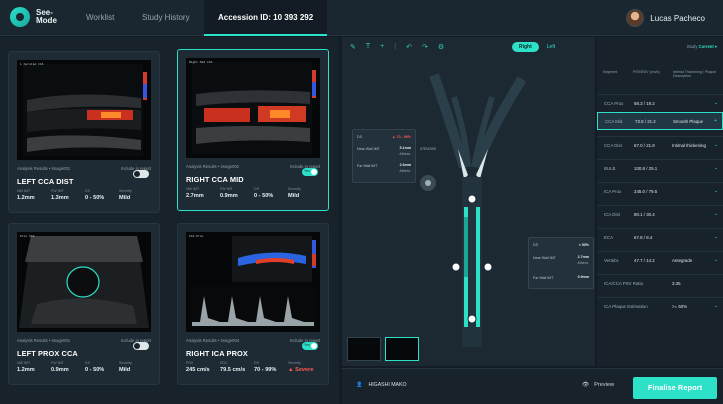  What do you see at coordinates (402, 349) in the screenshot?
I see `thumbnail-selected` at bounding box center [402, 349].